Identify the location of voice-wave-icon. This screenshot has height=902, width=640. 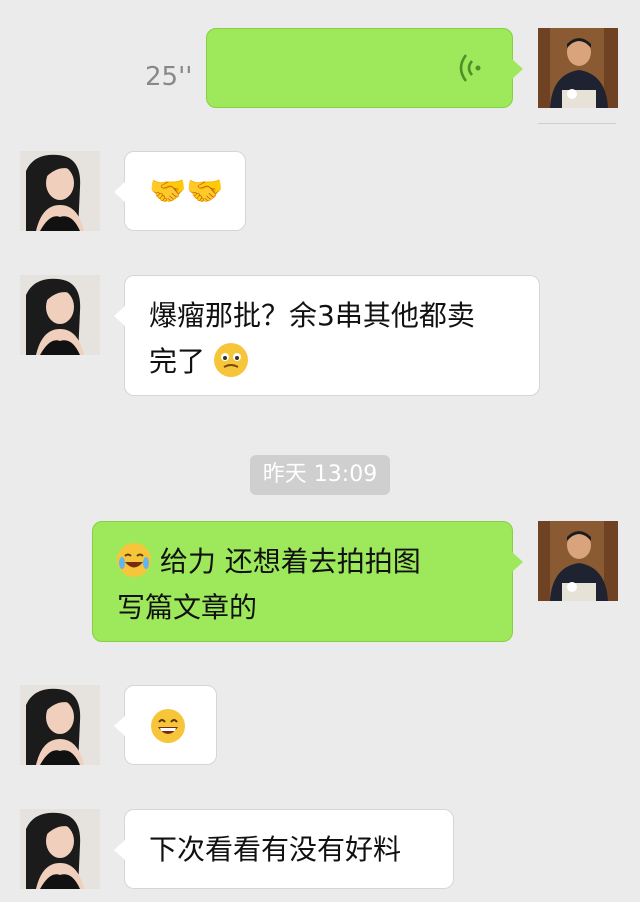
(470, 68).